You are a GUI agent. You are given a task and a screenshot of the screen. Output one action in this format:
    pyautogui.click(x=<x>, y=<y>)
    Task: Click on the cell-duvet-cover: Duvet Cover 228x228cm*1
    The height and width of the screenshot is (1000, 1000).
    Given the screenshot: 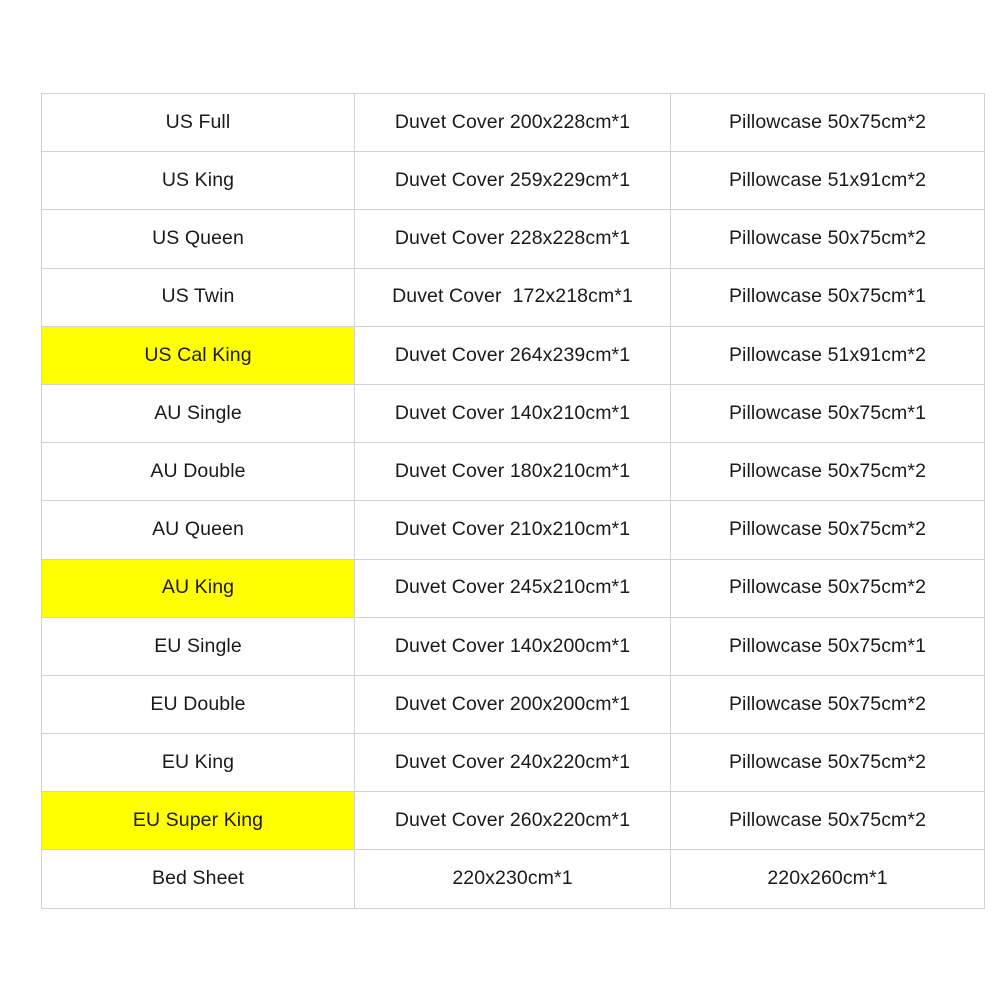 What is the action you would take?
    pyautogui.click(x=512, y=239)
    